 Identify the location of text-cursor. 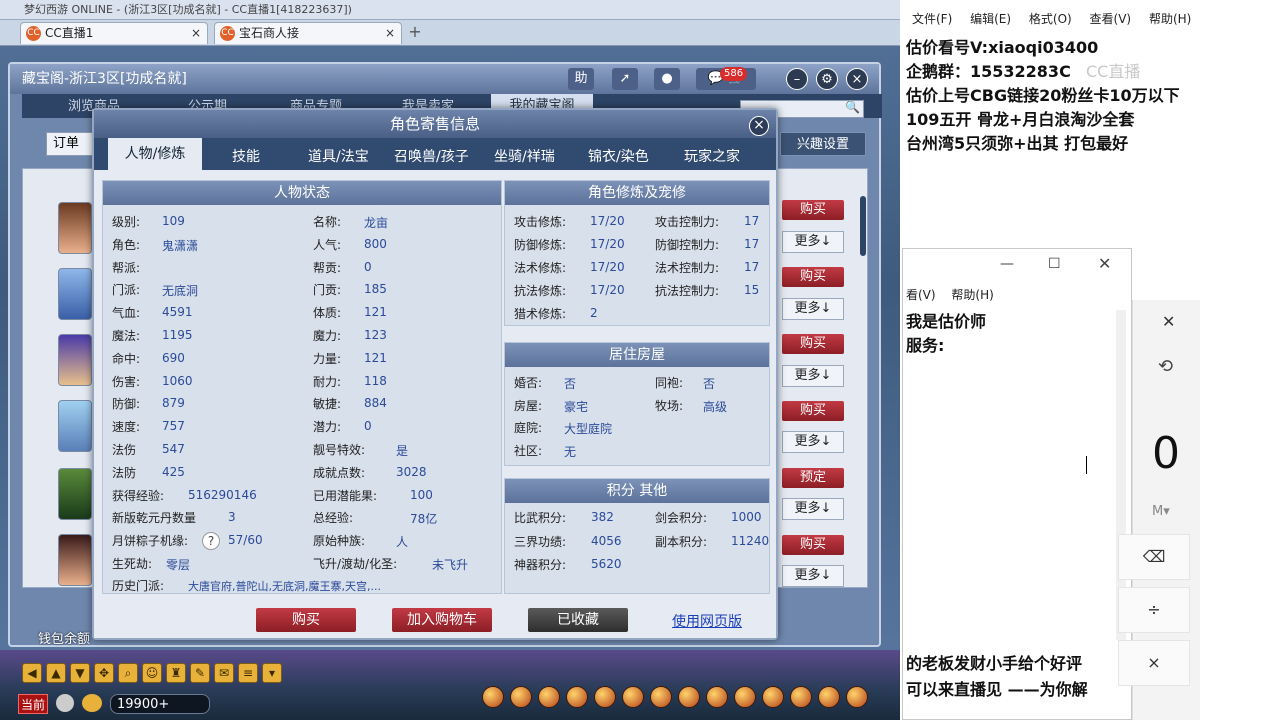
(1087, 465).